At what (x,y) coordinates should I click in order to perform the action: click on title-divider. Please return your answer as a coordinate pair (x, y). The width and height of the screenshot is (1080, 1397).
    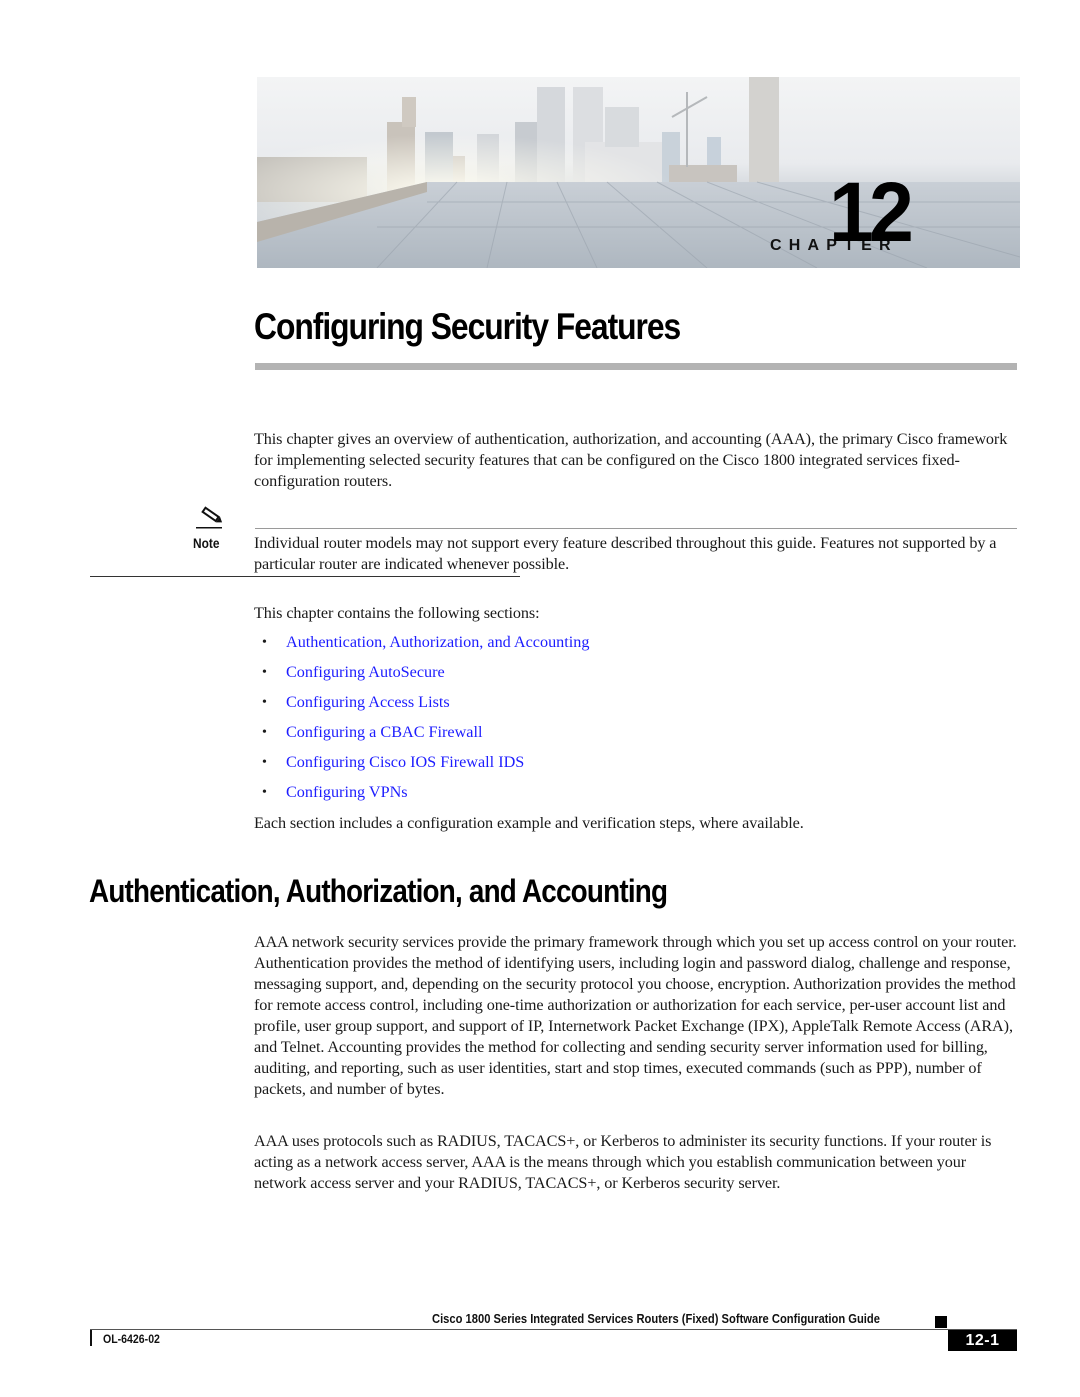
    Looking at the image, I should click on (636, 366).